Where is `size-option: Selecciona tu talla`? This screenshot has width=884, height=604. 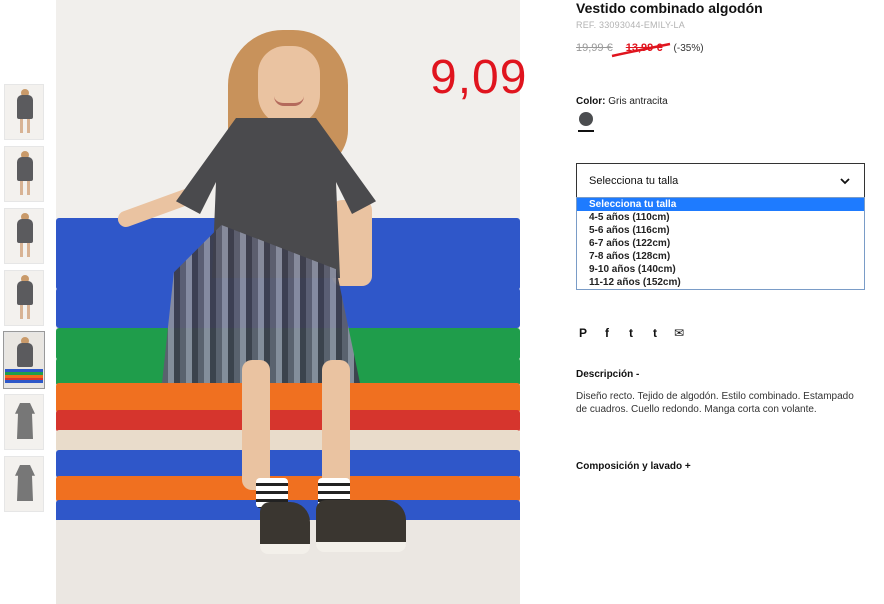 size-option: Selecciona tu talla is located at coordinates (720, 204).